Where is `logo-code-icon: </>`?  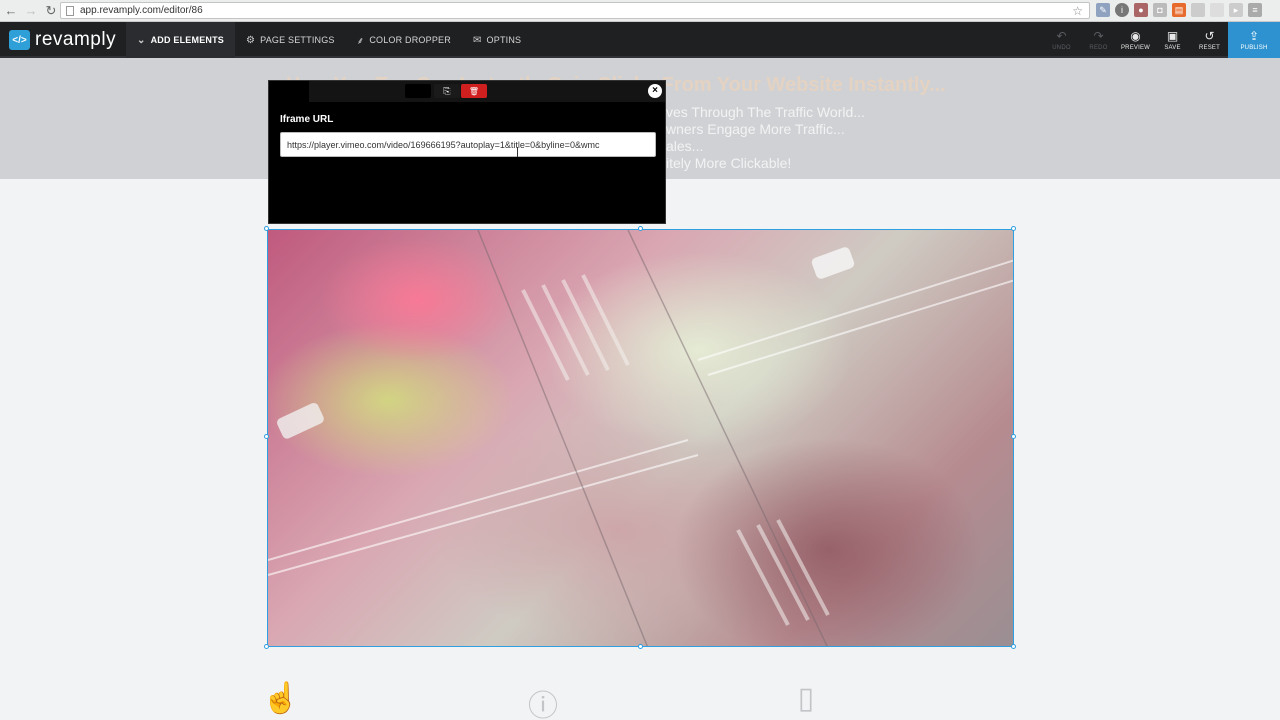 logo-code-icon: </> is located at coordinates (19, 40).